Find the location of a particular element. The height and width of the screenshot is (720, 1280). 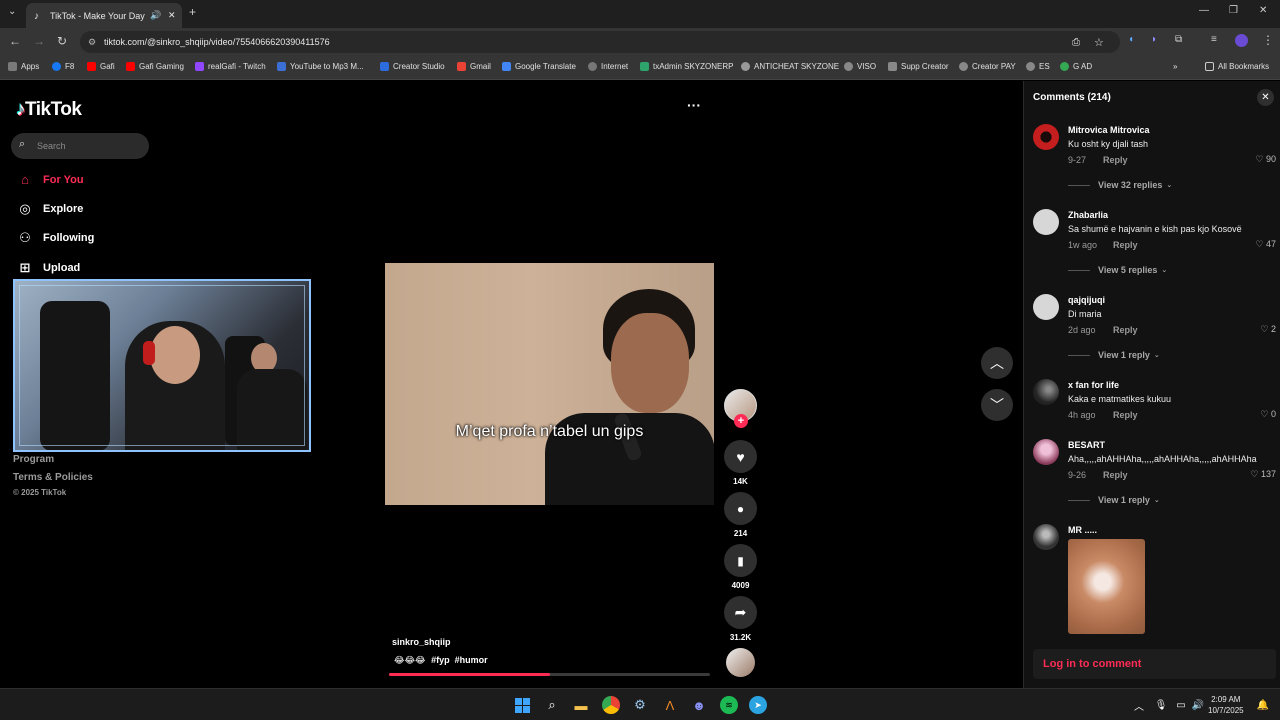

microphone-icon: 🎙 is located at coordinates (1161, 705).